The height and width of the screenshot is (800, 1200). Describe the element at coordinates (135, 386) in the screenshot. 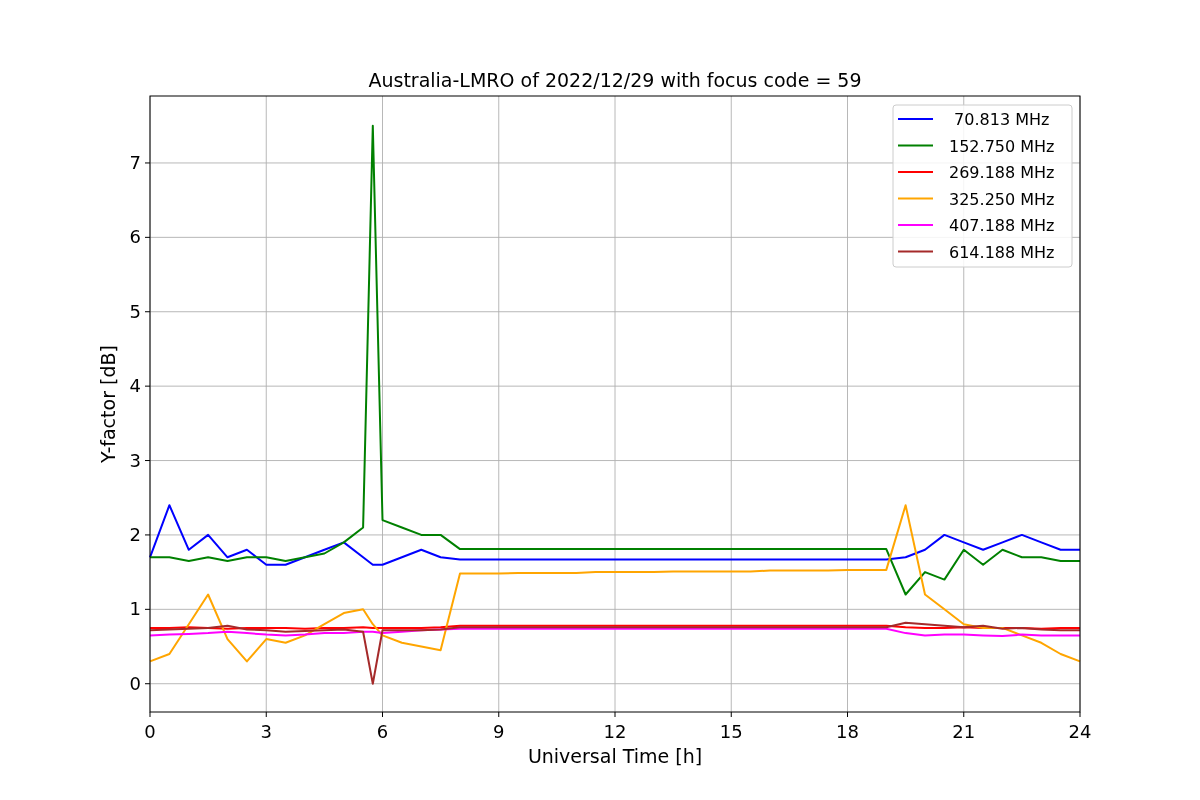

I see `y-tick-label: 4` at that location.